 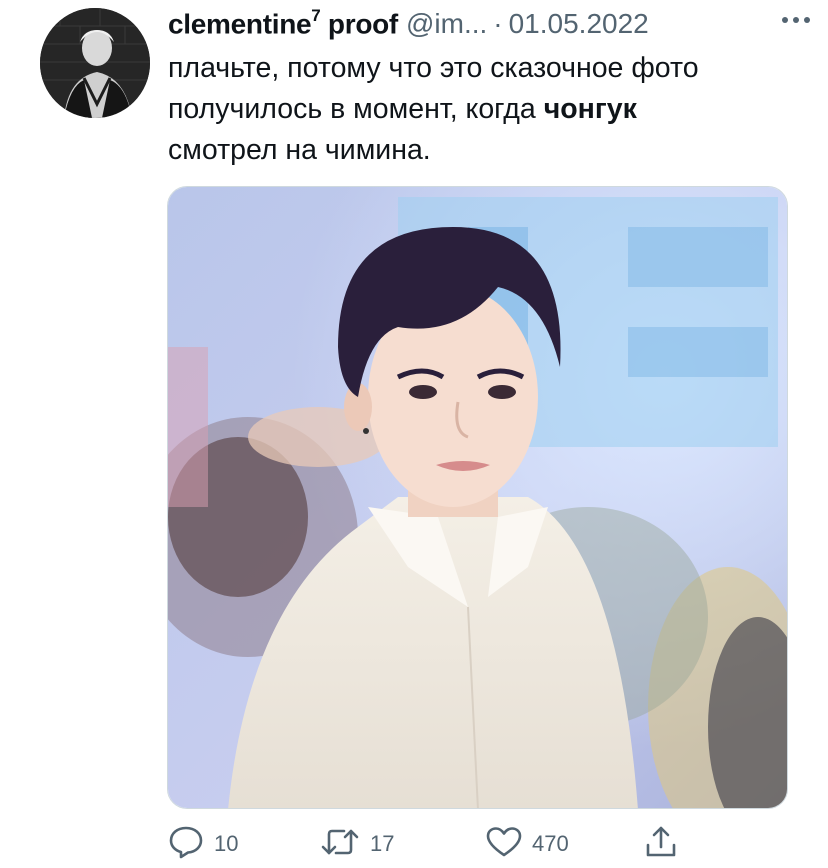 What do you see at coordinates (299, 150) in the screenshot?
I see `tweet-text-line-3: смотрел на чимина.` at bounding box center [299, 150].